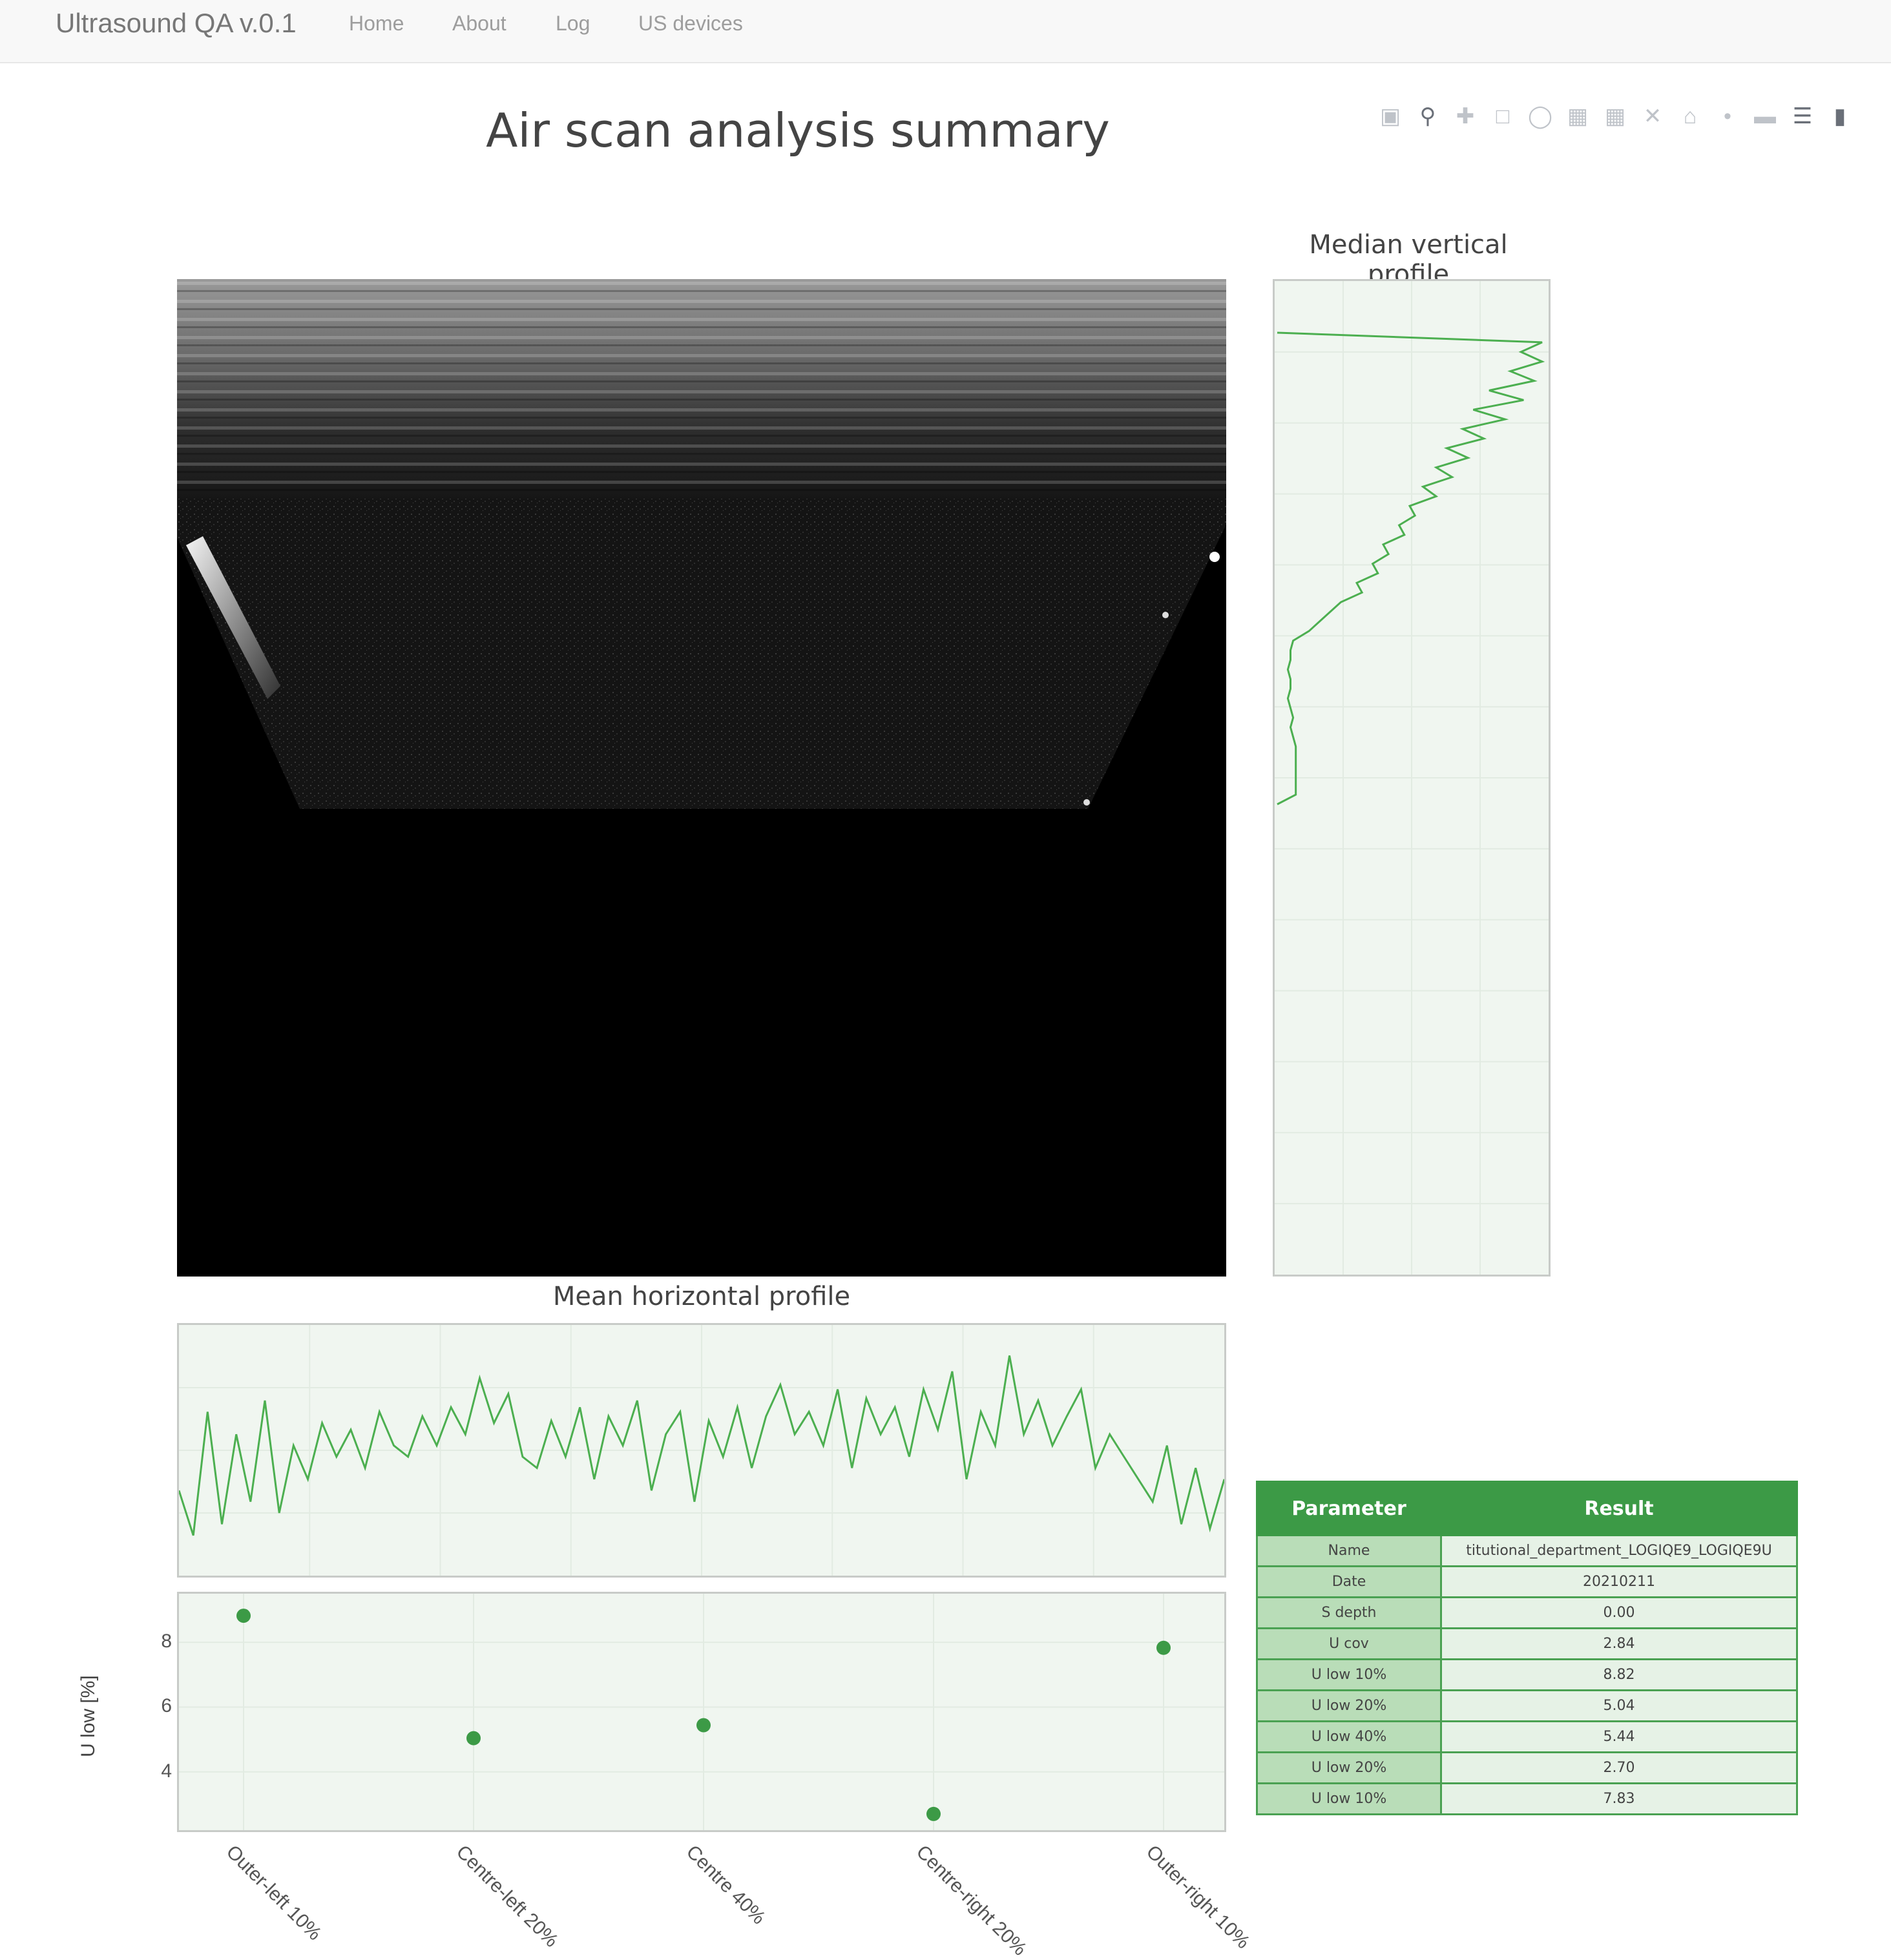 The height and width of the screenshot is (1960, 1891). I want to click on result-cell: 2.70, so click(1619, 1768).